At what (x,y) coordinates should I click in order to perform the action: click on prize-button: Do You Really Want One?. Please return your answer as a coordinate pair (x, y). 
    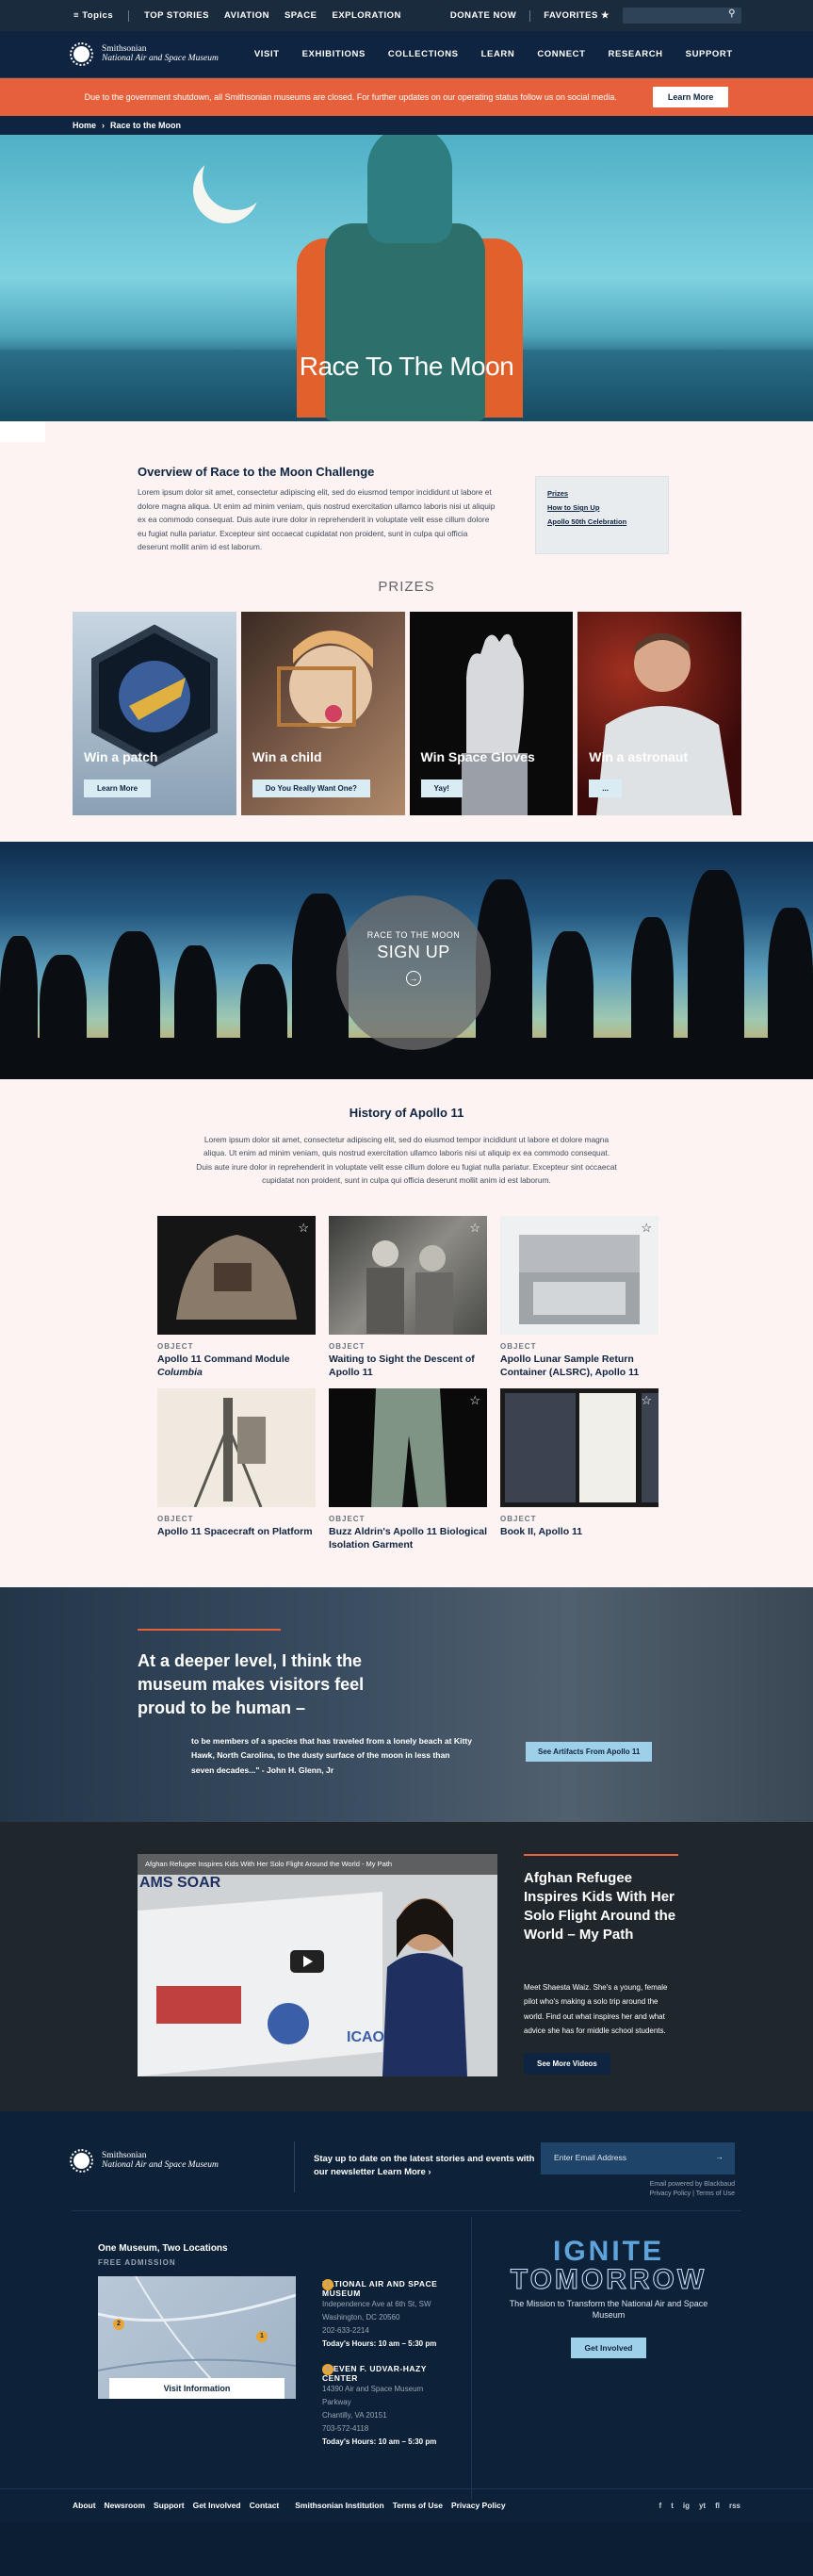
    Looking at the image, I should click on (311, 788).